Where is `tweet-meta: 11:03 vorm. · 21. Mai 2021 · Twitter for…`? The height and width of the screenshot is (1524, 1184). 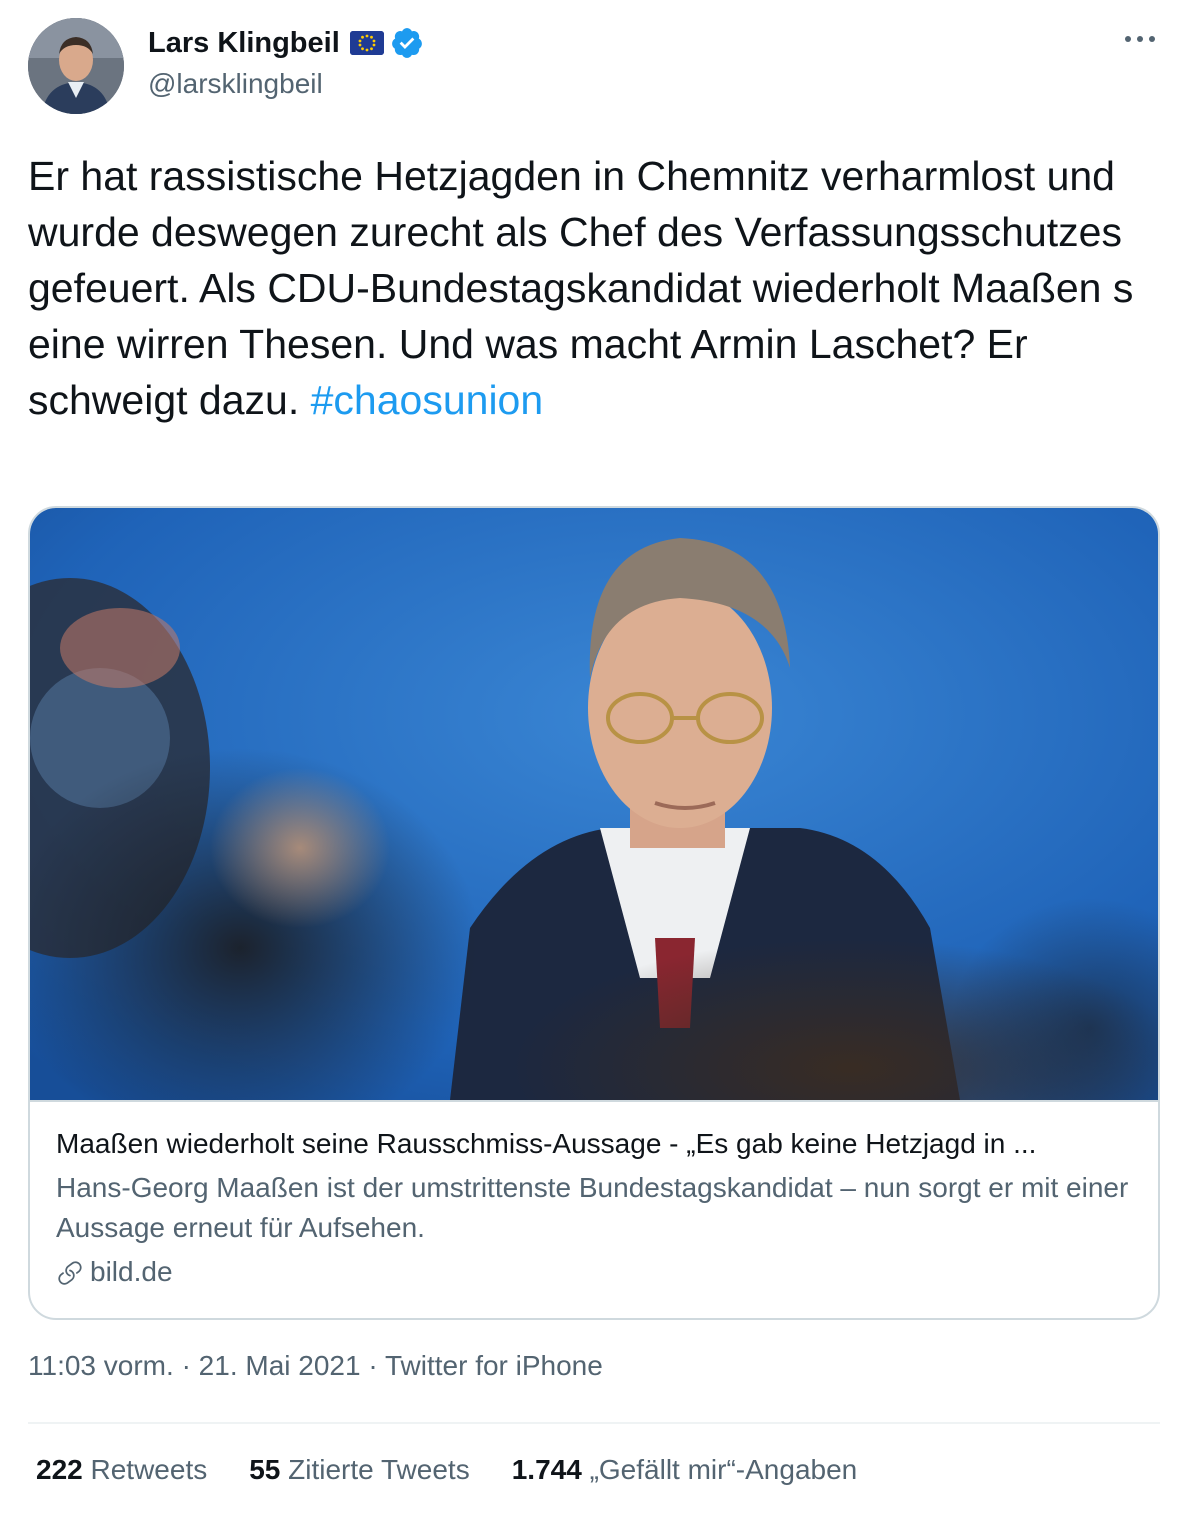 tweet-meta: 11:03 vorm. · 21. Mai 2021 · Twitter for… is located at coordinates (315, 1366).